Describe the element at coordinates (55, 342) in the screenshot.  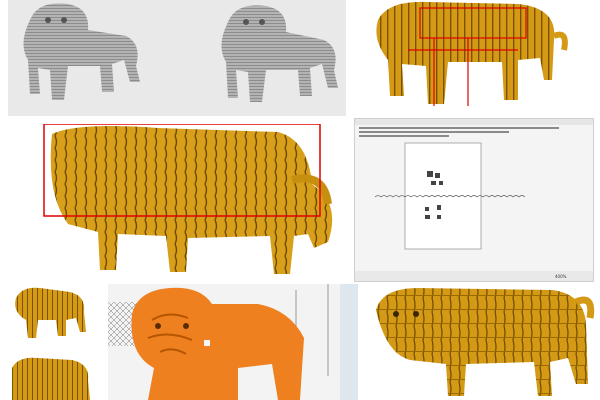
I see `small-gold-thumbnails` at that location.